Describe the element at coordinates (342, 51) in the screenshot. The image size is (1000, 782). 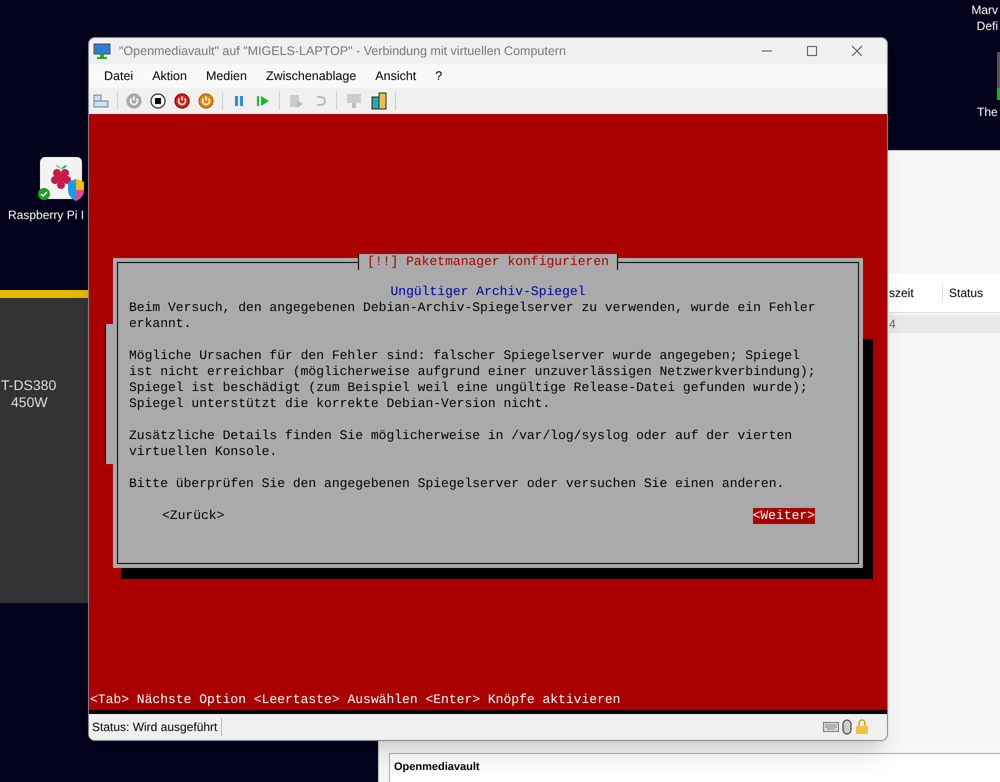
I see `window-title: "Openmediavault" auf "MIGELS-LAPTOP" - Verbindung mit virtuellen Computern` at that location.